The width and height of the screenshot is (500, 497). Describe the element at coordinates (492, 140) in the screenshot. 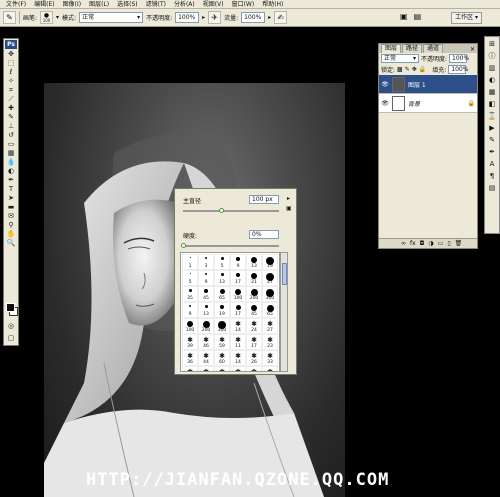

I see `tool-presets-icon: ✎` at that location.